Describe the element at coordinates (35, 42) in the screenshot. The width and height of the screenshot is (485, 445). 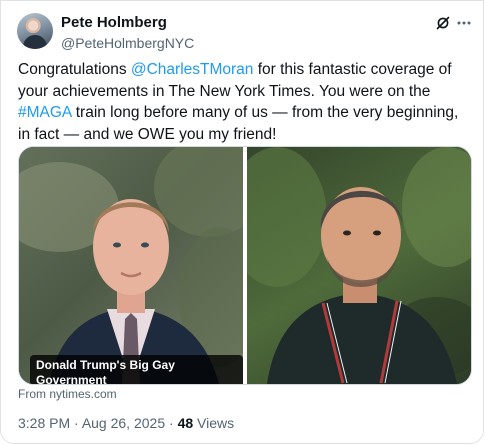
I see `avatar-figure` at that location.